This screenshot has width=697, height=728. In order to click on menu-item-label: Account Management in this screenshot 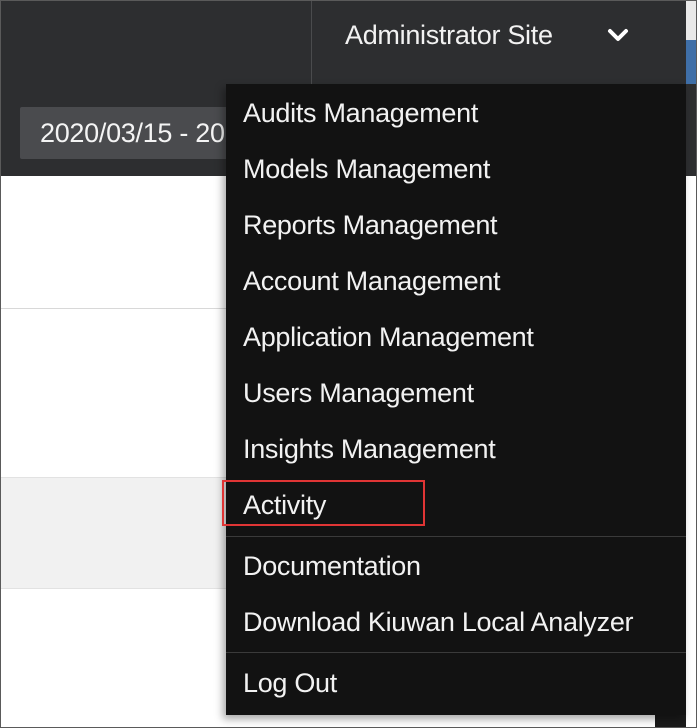, I will do `click(372, 281)`.